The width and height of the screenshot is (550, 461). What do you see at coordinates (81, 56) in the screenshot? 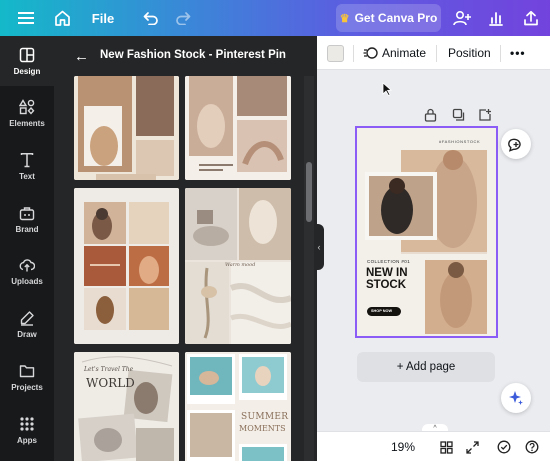
I see `back-arrow-icon: ←` at bounding box center [81, 56].